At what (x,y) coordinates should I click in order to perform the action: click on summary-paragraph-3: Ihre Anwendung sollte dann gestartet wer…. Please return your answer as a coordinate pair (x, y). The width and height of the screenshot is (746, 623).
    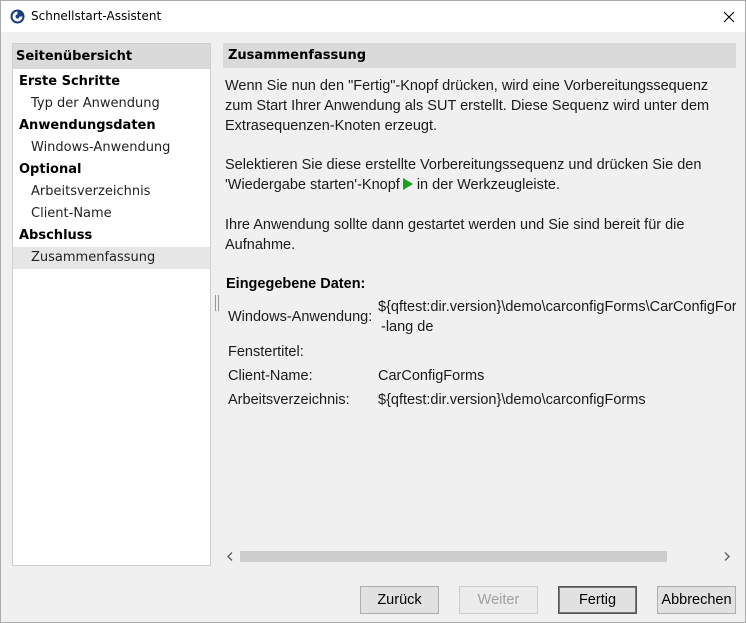
    Looking at the image, I should click on (455, 235).